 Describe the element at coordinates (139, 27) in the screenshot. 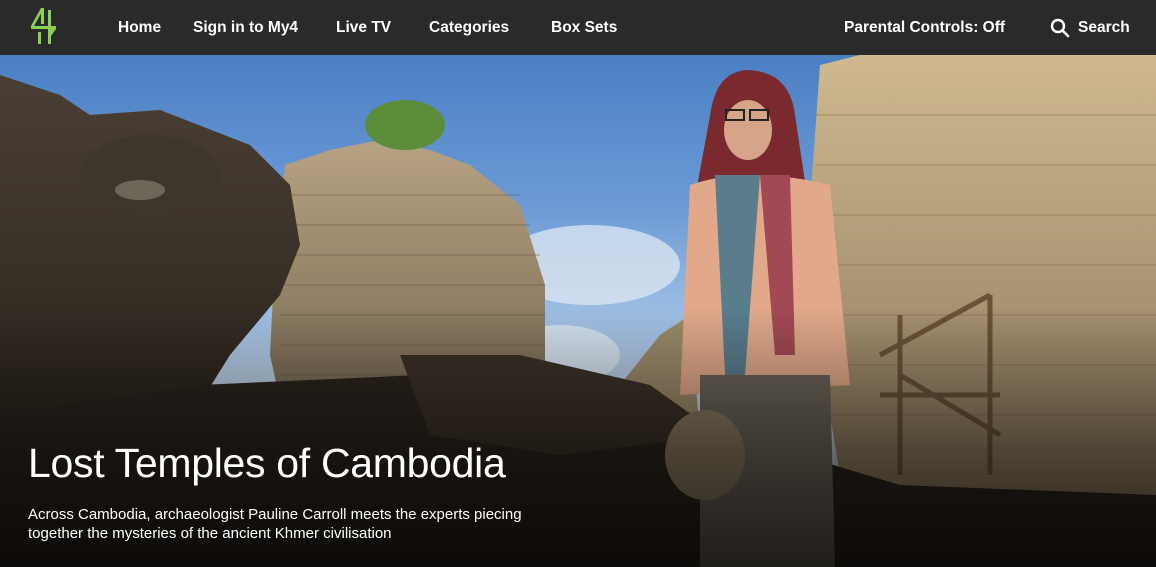

I see `nav-home-link: Home` at that location.